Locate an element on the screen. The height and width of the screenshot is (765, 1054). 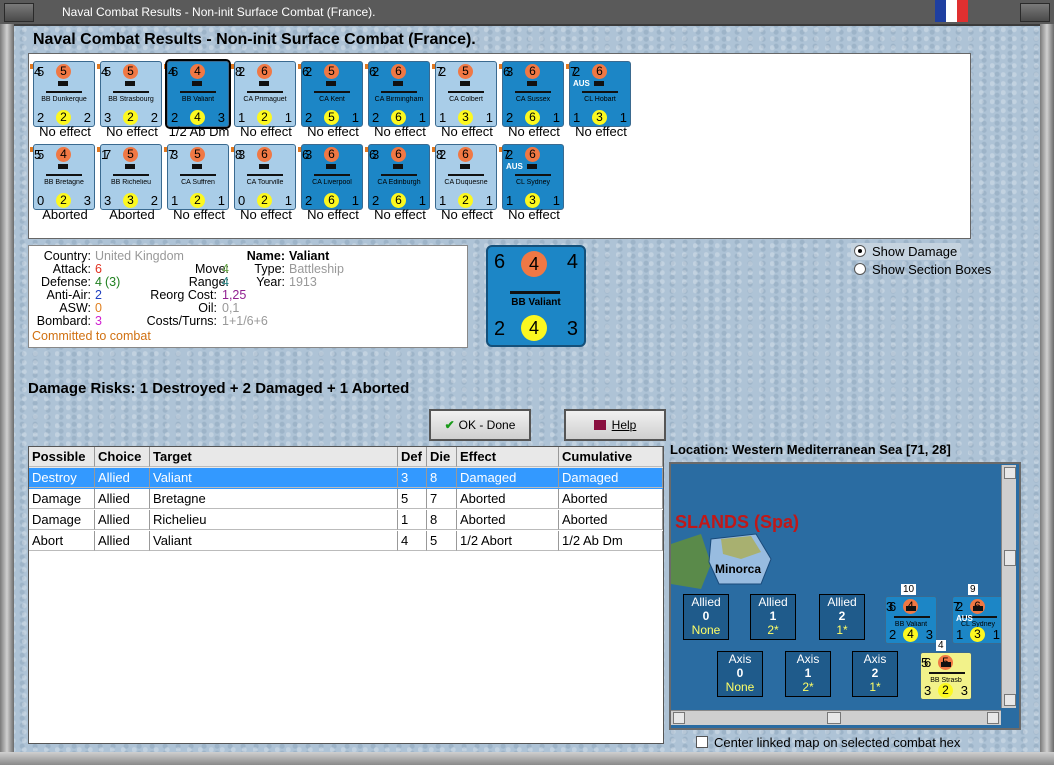
bombard-label: Bombard: is located at coordinates (63, 321).